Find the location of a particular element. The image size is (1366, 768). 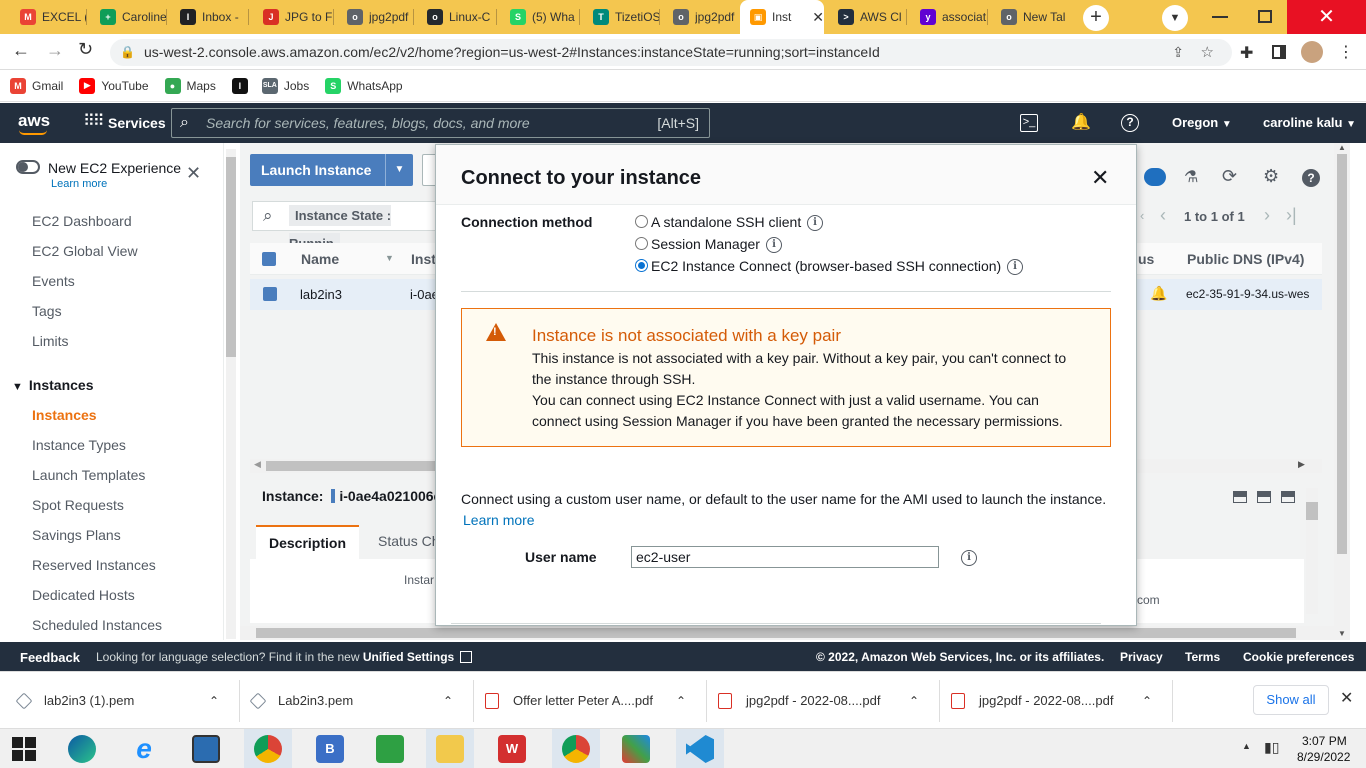

clock-time: 3:07 PM is located at coordinates (1324, 741).